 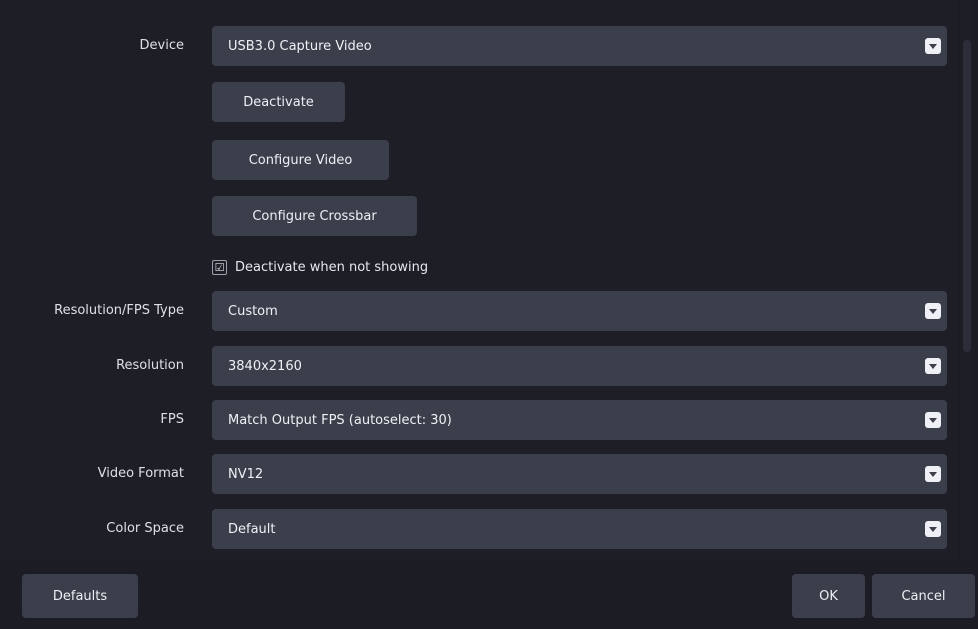 What do you see at coordinates (579, 311) in the screenshot?
I see `resolution-fps-type-select: Custom` at bounding box center [579, 311].